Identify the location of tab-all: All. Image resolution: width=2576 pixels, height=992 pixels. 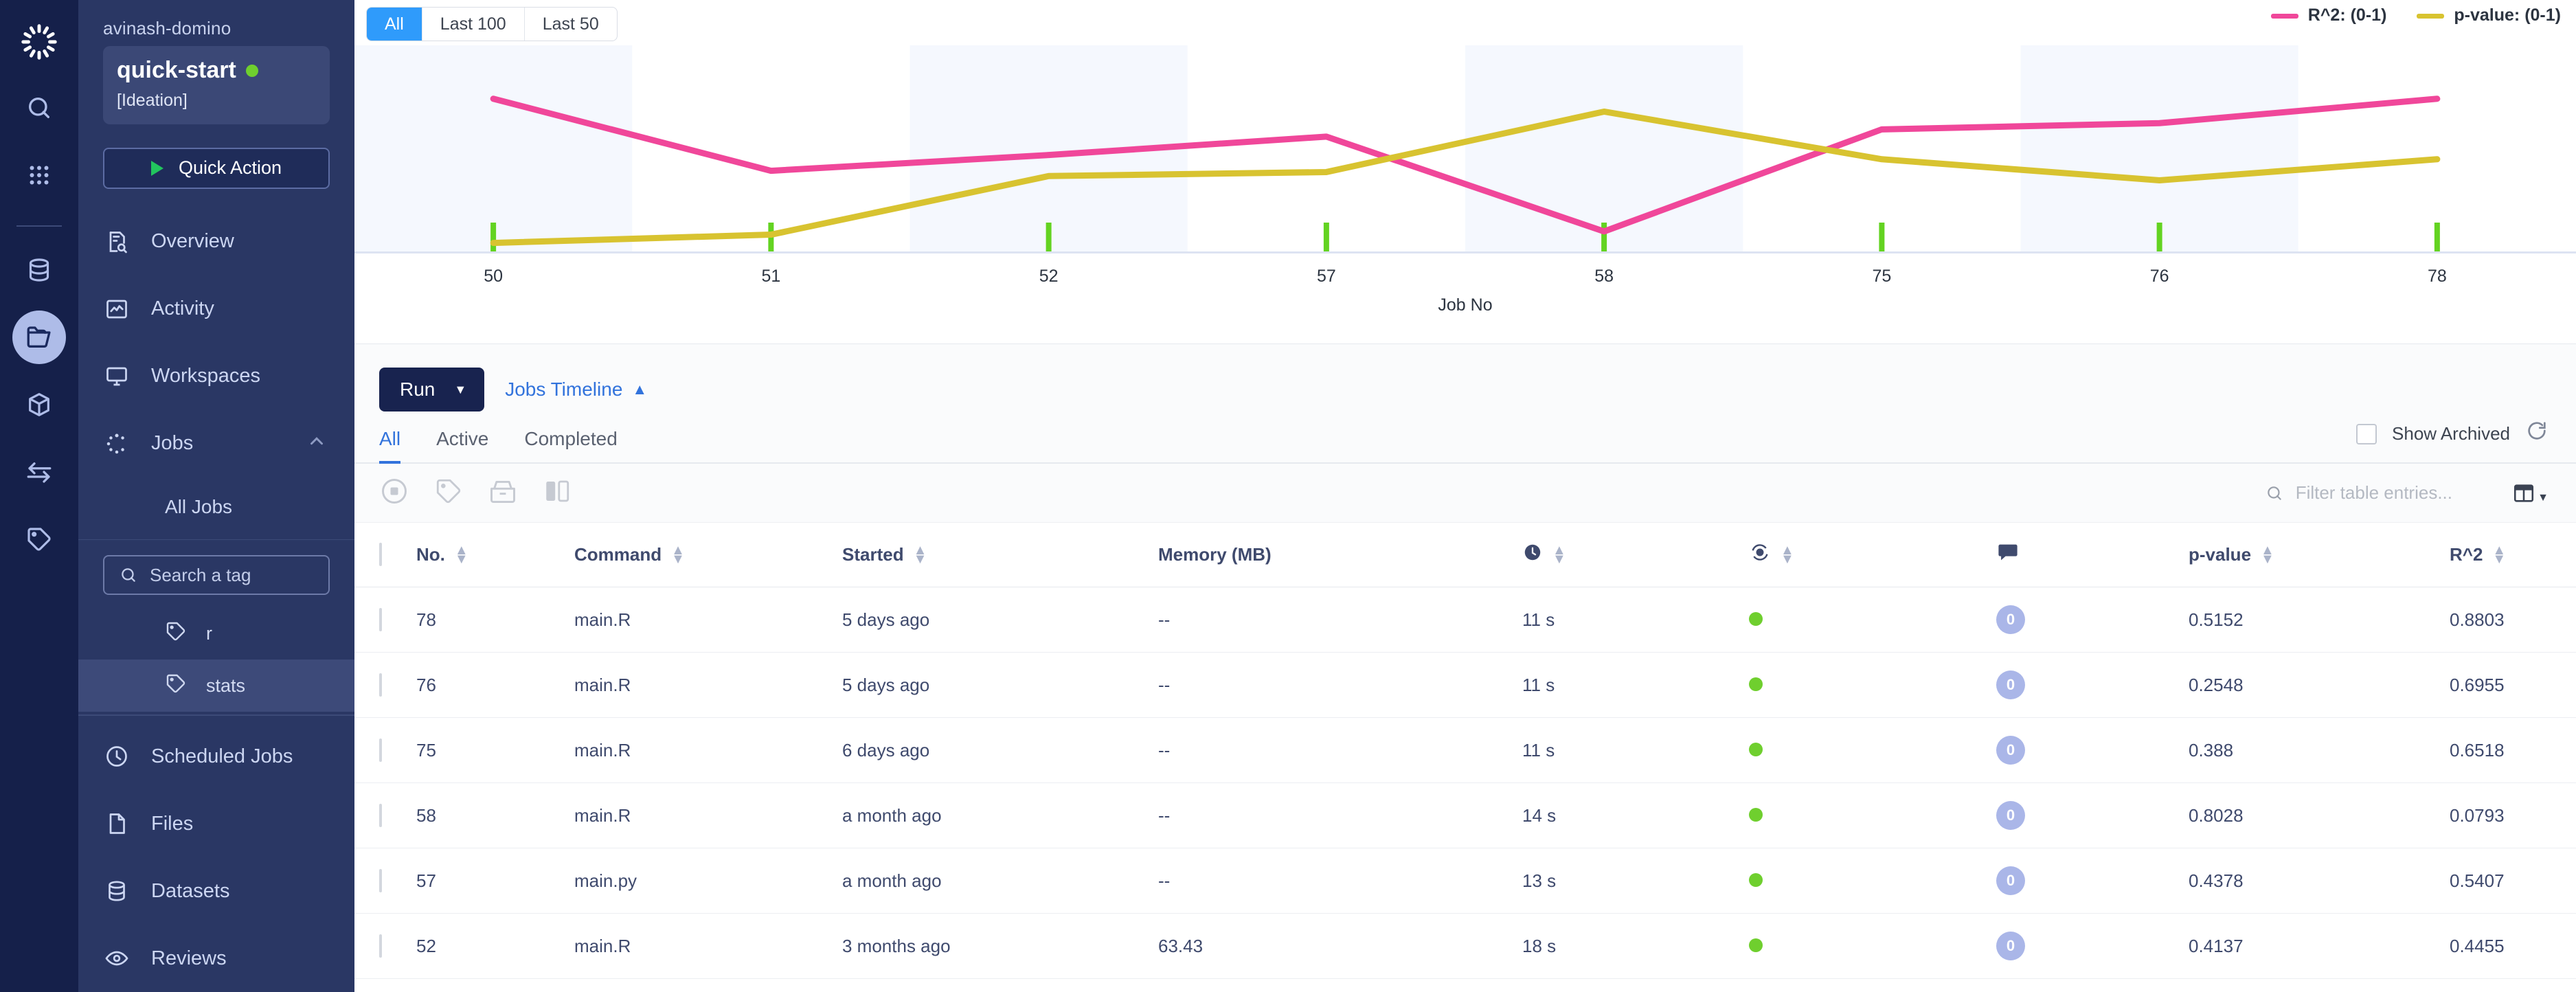
(390, 446).